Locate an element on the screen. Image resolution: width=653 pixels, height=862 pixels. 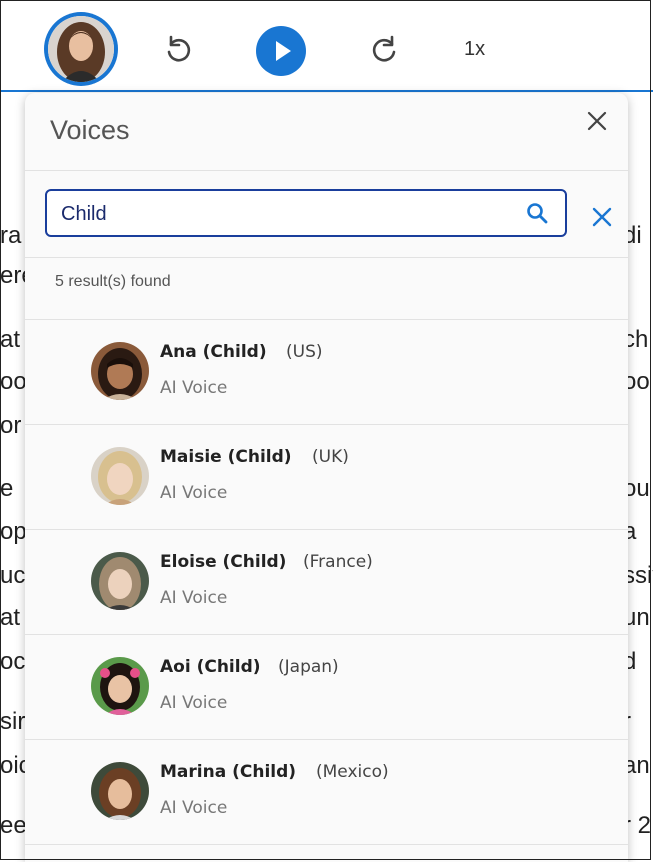
voice-name: Aoi (Child) is located at coordinates (210, 667).